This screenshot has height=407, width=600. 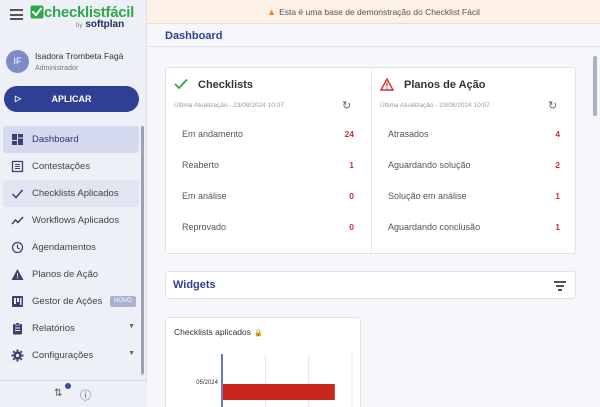 What do you see at coordinates (65, 274) in the screenshot?
I see `sidebar-item-label: Planos de Ação` at bounding box center [65, 274].